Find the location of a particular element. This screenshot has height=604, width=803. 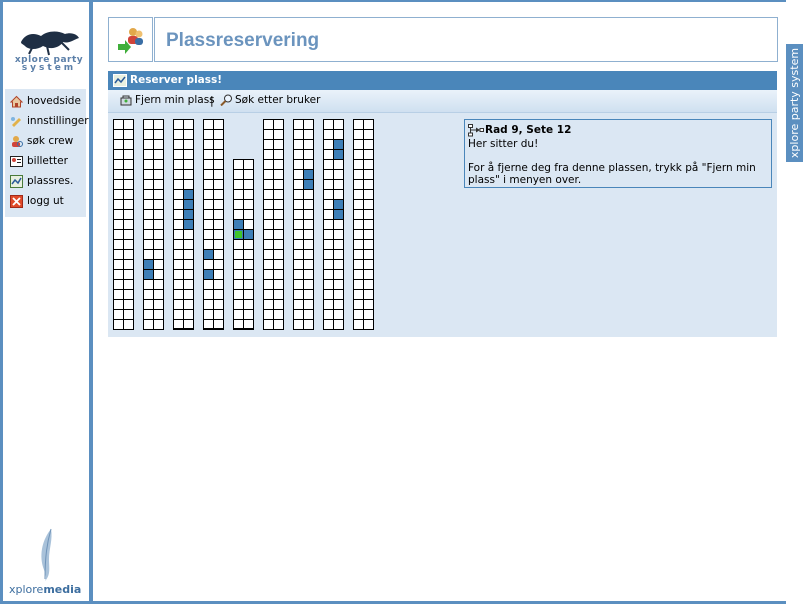

sidebar-item-label: billetter is located at coordinates (47, 161).